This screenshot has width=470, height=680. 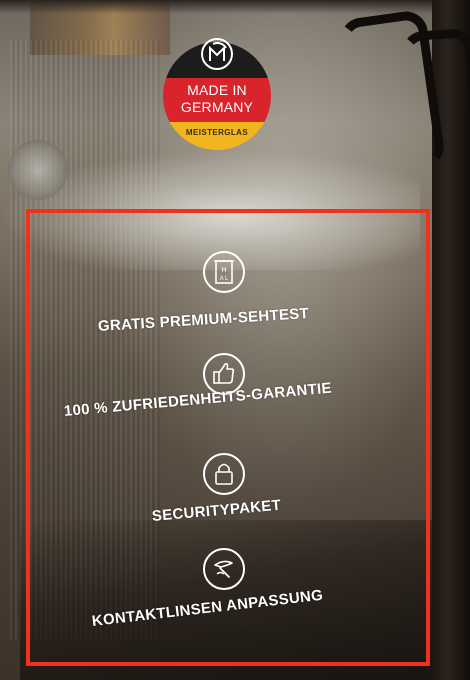 I want to click on made-in-germany-sticker: MADE IN GERMANY MEISTERGLAS, so click(x=217, y=96).